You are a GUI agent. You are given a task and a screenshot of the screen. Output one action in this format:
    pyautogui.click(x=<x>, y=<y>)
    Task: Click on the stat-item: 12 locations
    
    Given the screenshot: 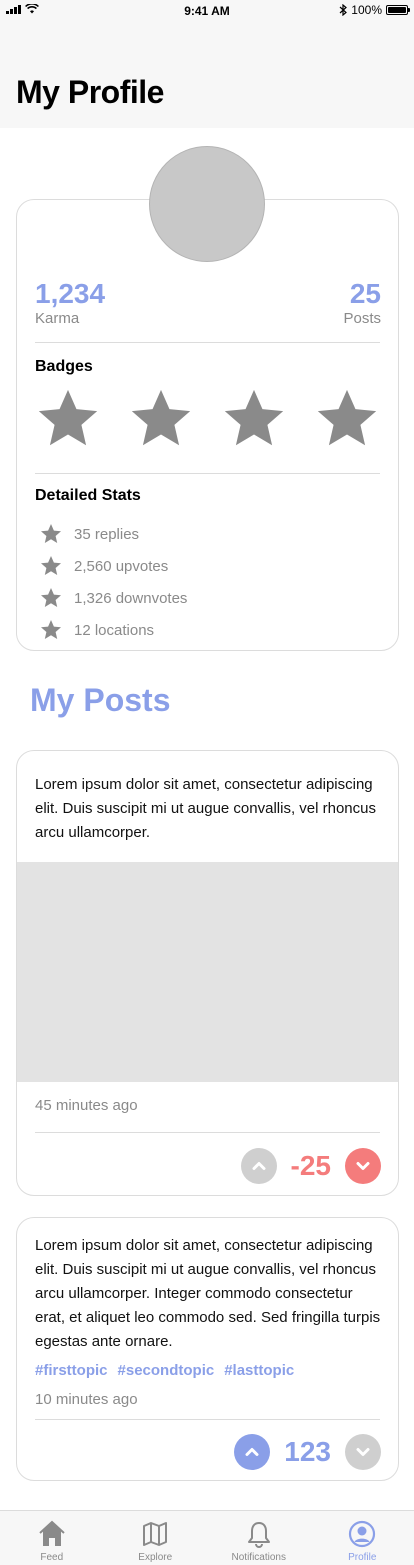 What is the action you would take?
    pyautogui.click(x=113, y=630)
    